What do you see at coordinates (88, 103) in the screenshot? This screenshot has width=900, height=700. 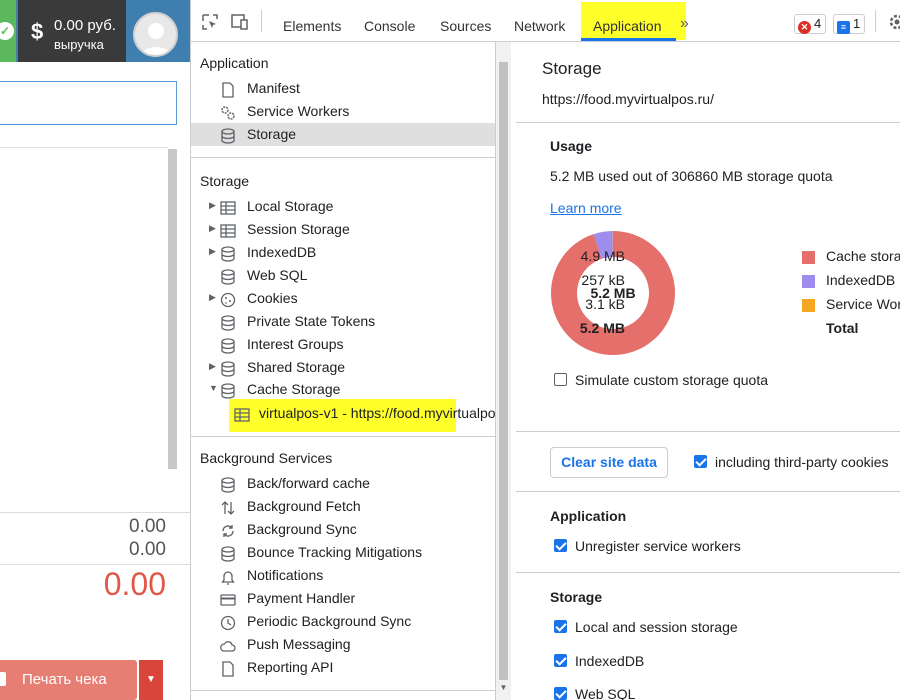 I see `search-input` at bounding box center [88, 103].